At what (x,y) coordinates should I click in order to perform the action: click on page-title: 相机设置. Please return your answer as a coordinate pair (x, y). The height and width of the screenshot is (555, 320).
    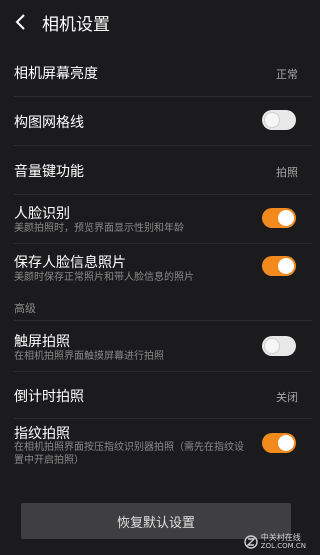
    Looking at the image, I should click on (76, 25).